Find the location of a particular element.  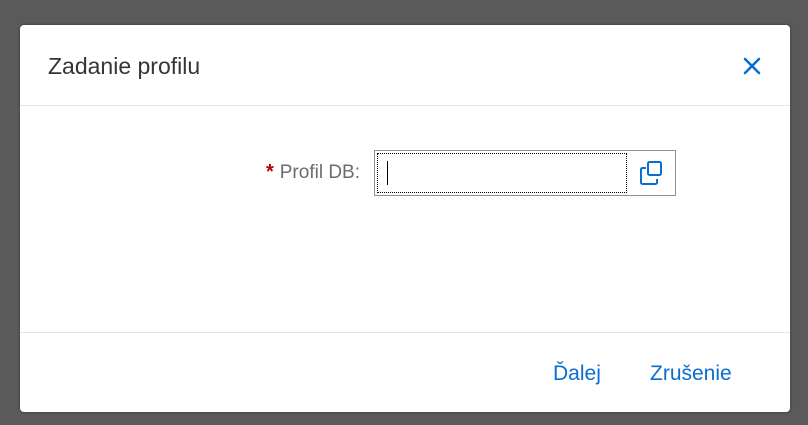

profile-db-input-wrapper is located at coordinates (525, 173).